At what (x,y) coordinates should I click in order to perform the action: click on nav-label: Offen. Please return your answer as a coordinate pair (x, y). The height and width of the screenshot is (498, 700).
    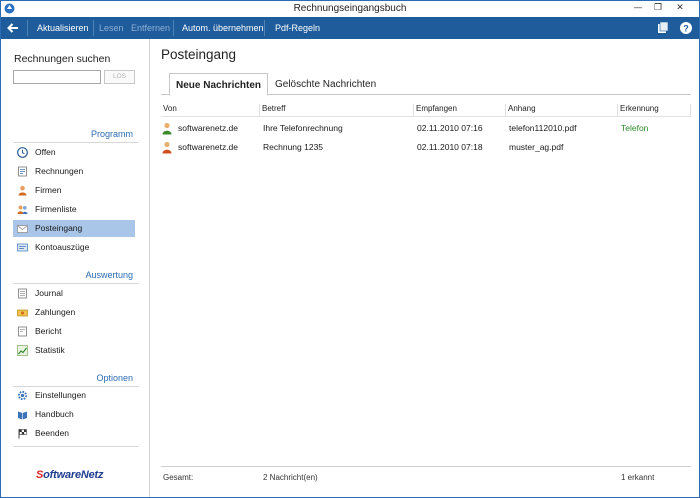
    Looking at the image, I should click on (45, 152).